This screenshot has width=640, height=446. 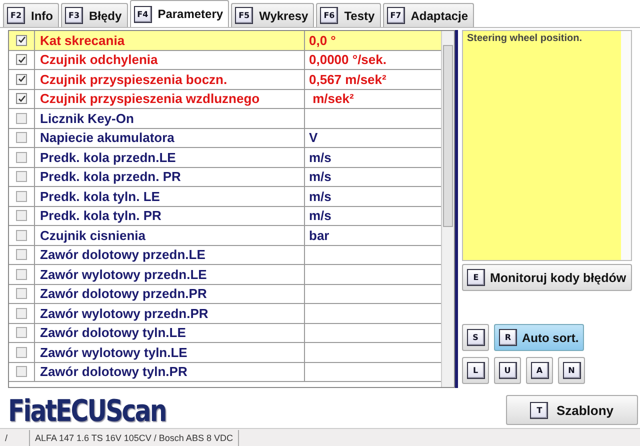 What do you see at coordinates (428, 15) in the screenshot?
I see `tab: F7 Adaptacje` at bounding box center [428, 15].